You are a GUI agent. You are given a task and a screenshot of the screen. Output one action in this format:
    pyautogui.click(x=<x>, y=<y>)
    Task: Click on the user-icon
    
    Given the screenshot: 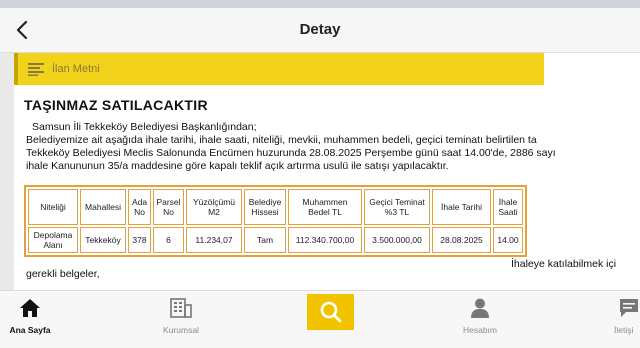 What is the action you would take?
    pyautogui.click(x=480, y=308)
    